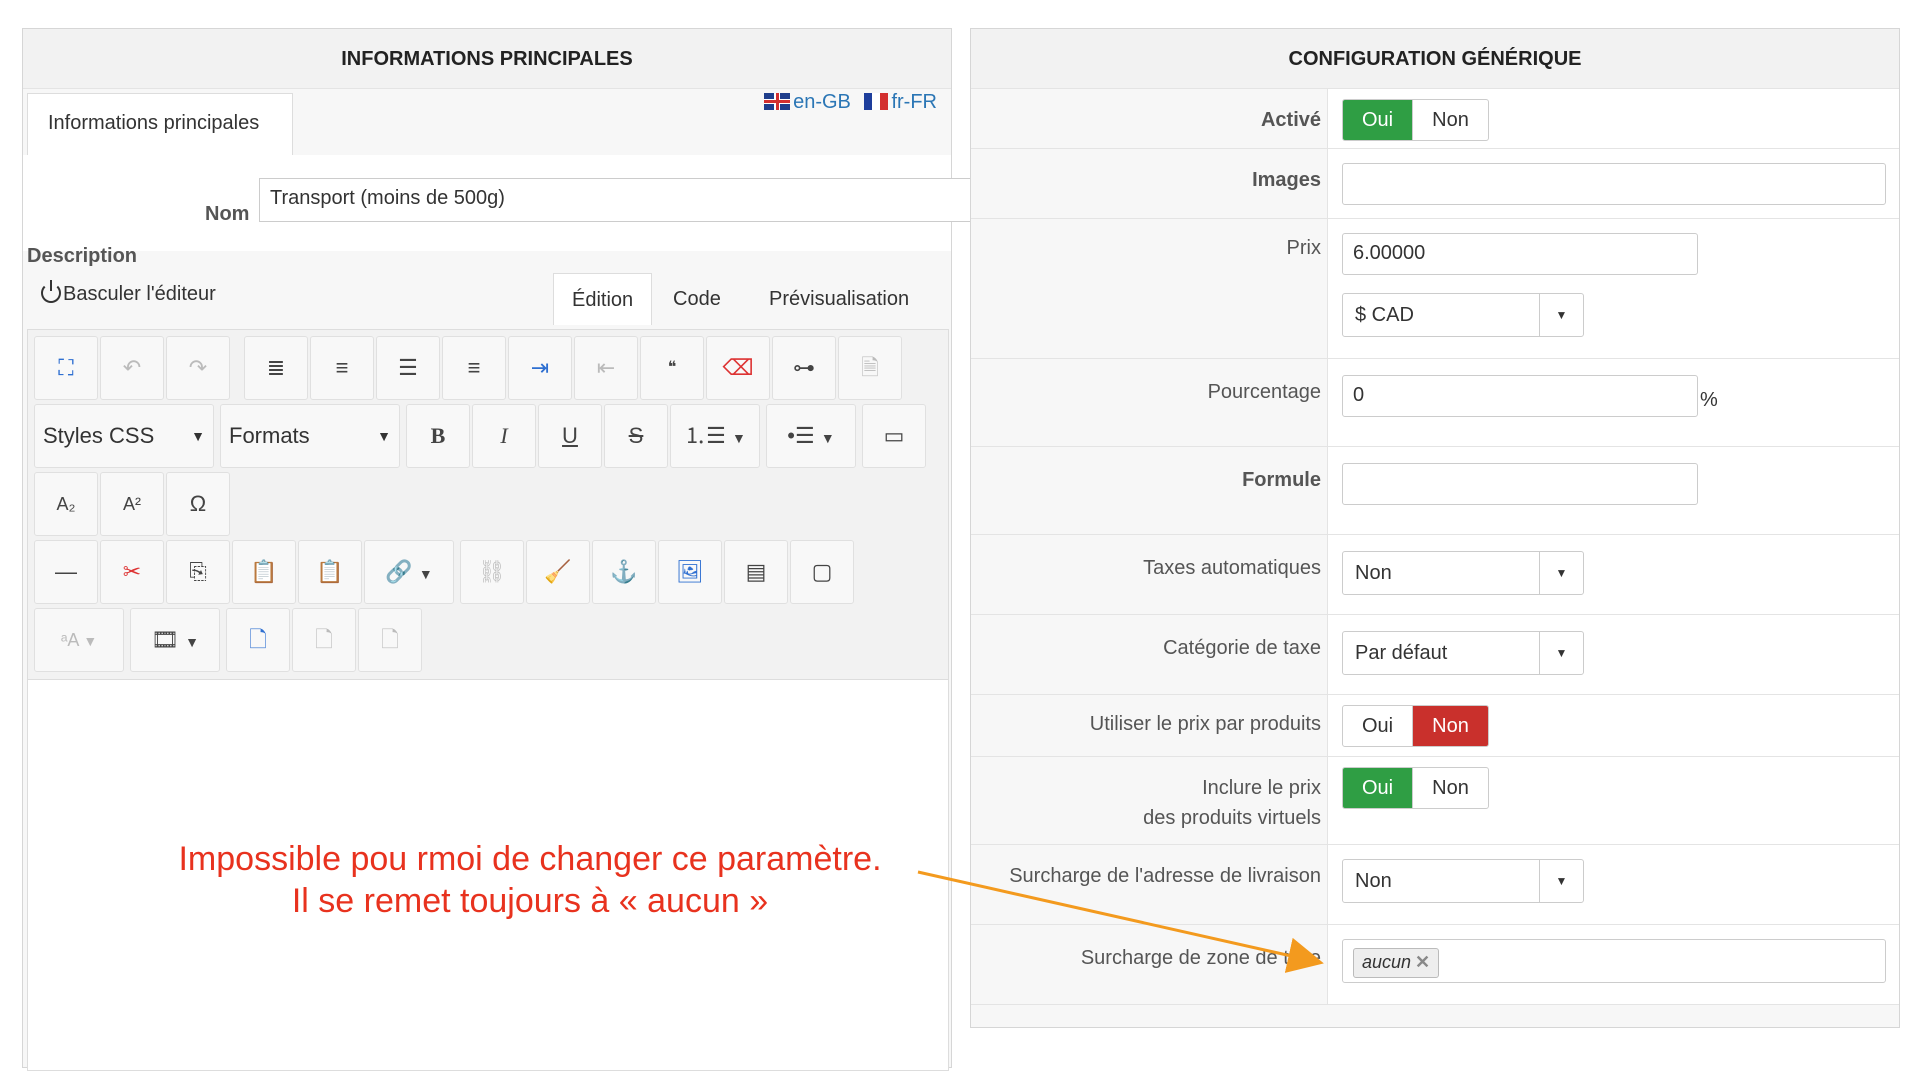 Image resolution: width=1920 pixels, height=1071 pixels. I want to click on indent-icon: ⇥, so click(540, 368).